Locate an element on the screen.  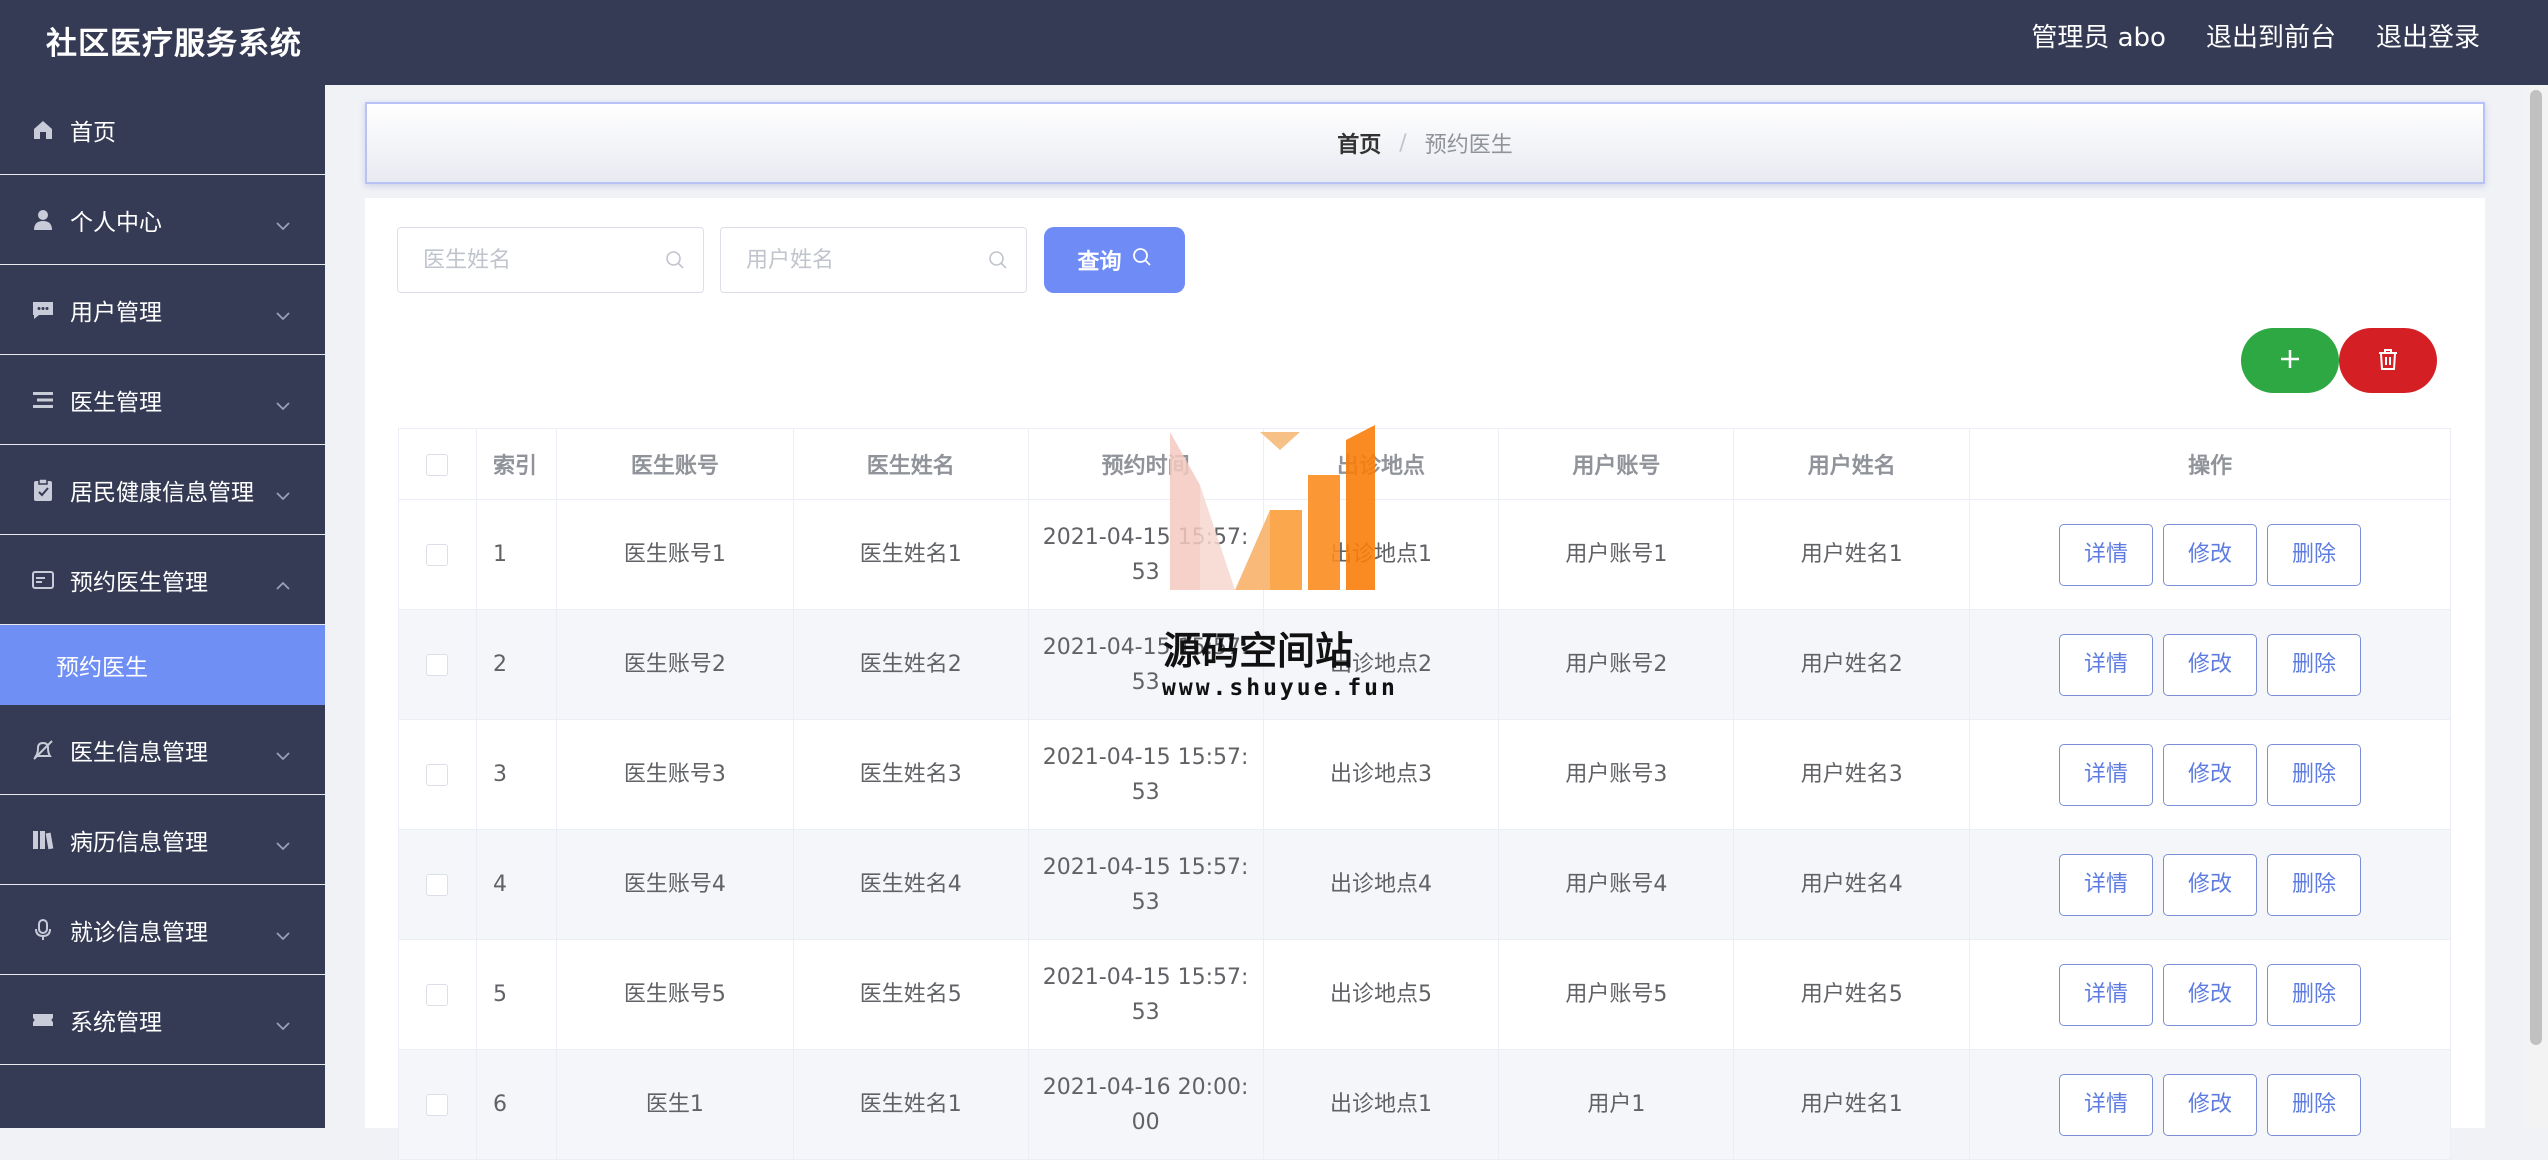
sidebar-item-medical-record: 病历信息管理 is located at coordinates (162, 840).